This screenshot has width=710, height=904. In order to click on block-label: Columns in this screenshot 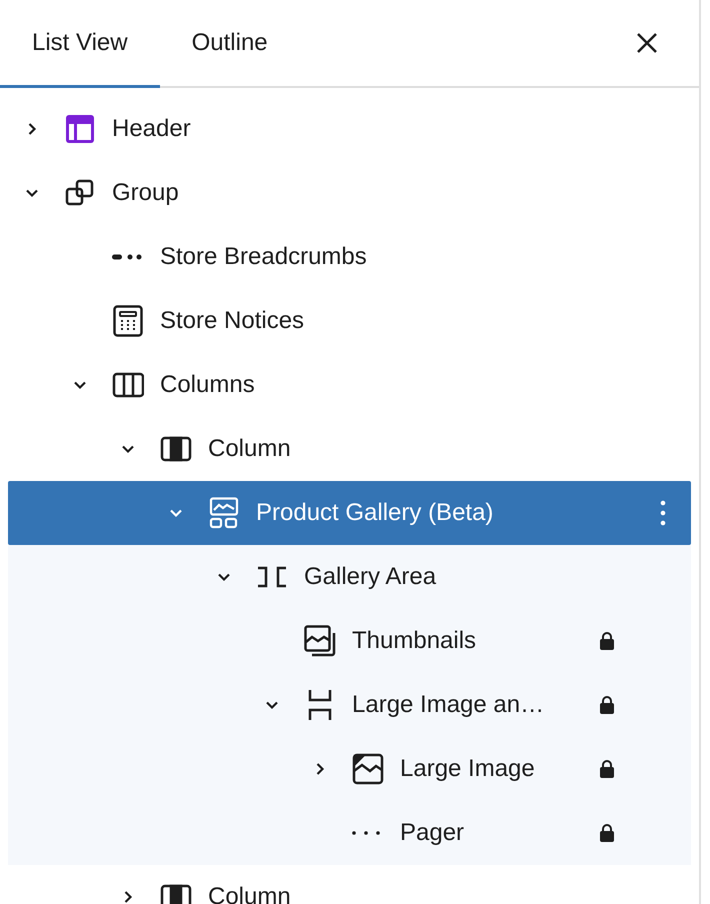, I will do `click(207, 385)`.